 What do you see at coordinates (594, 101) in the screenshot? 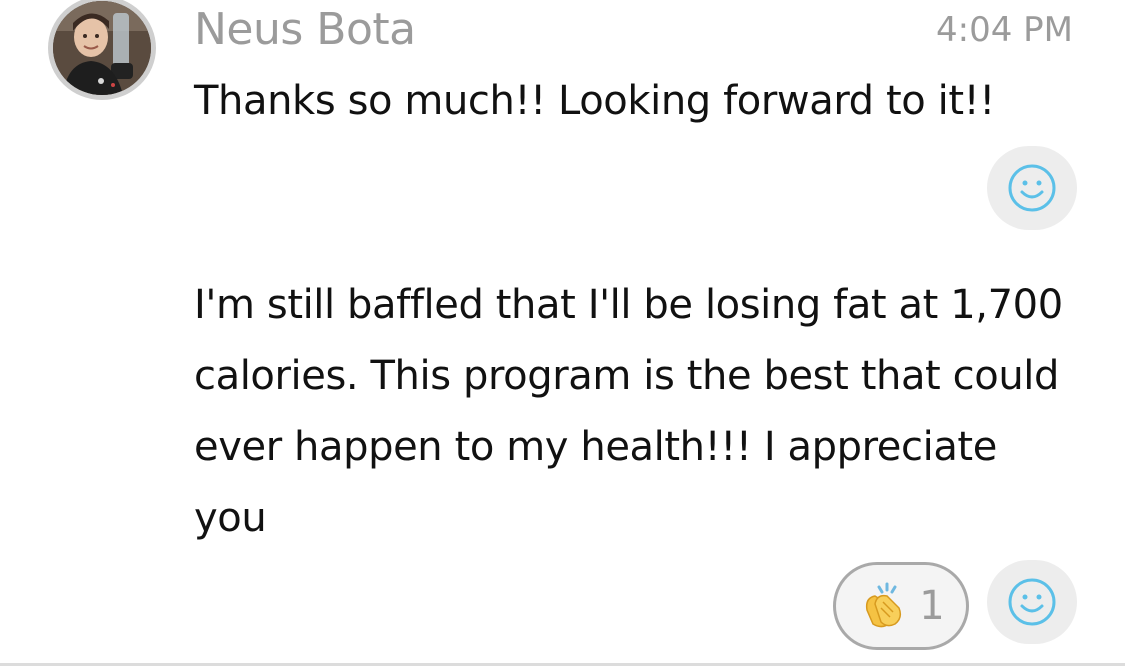
I see `message-text: Thanks so much!! Looking forward to it!!` at bounding box center [594, 101].